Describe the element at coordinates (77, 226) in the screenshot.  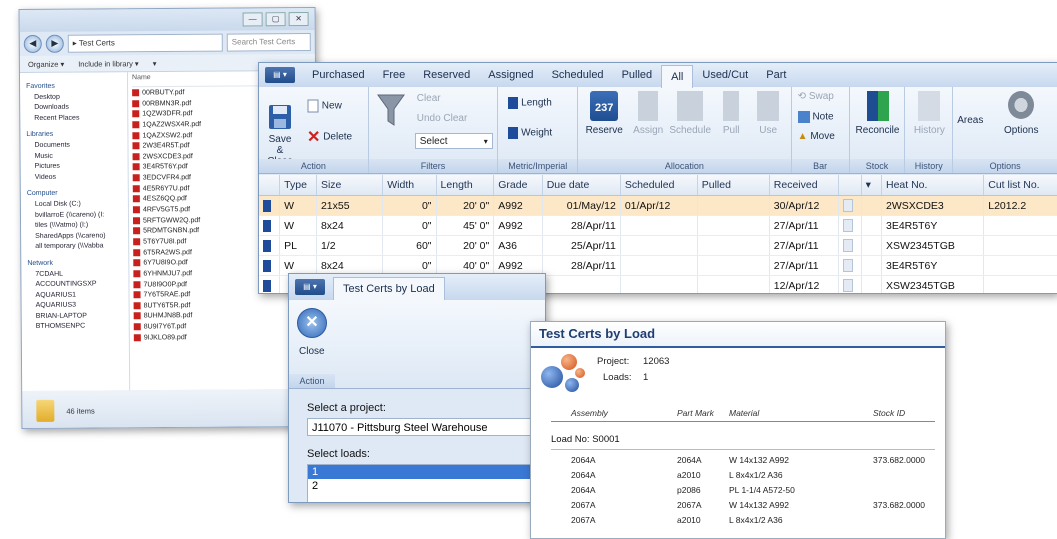
I see `nav-item: tiles (\\Vatmo) (I:)` at that location.